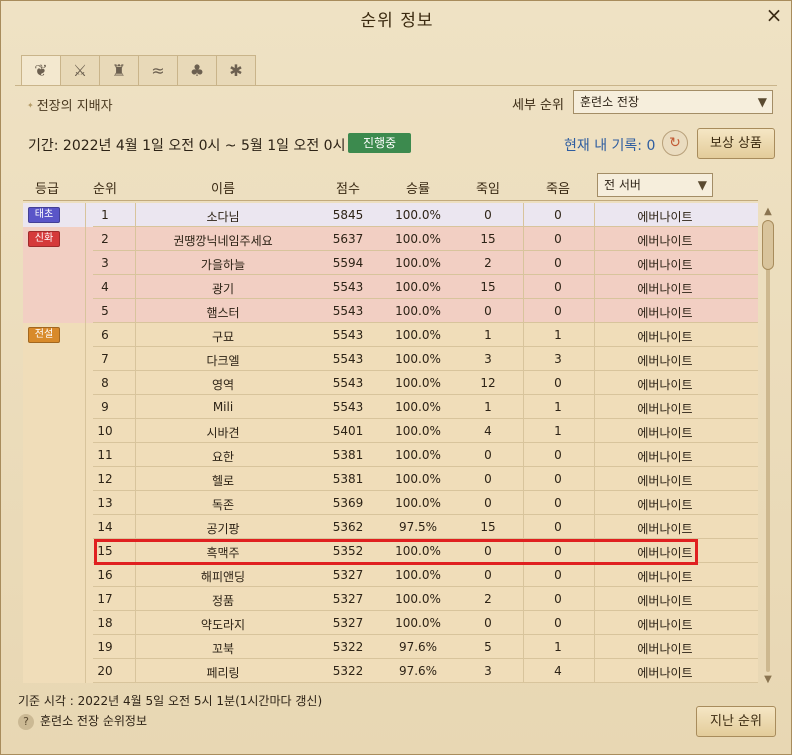  I want to click on table-row: 2 권땡깡닉네임주세요 5637 100.0% 15 0 에버나이트, so click(425, 239).